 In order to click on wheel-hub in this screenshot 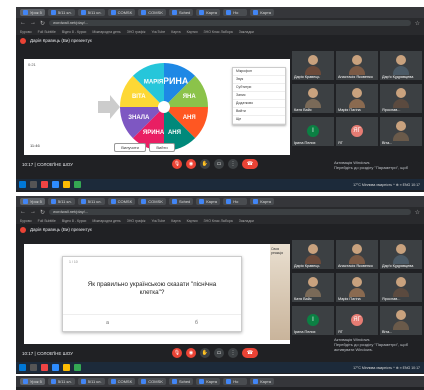, I will do `click(164, 107)`.